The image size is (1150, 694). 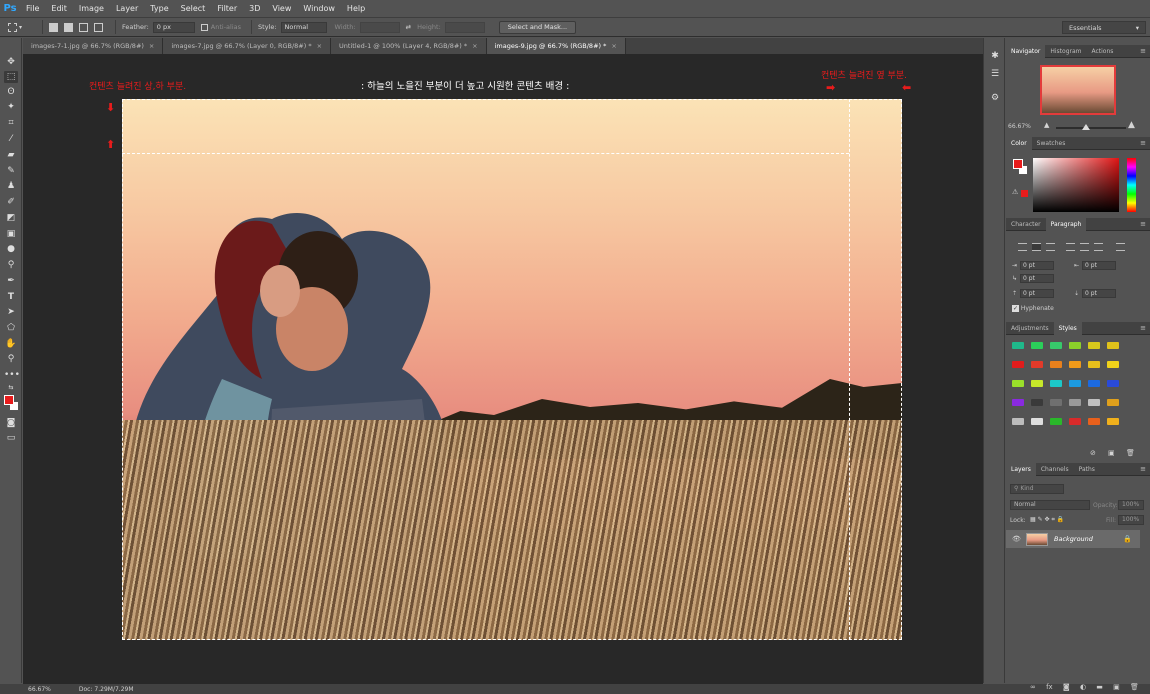 I want to click on marquee-tool-icon: ⬚, so click(x=11, y=77).